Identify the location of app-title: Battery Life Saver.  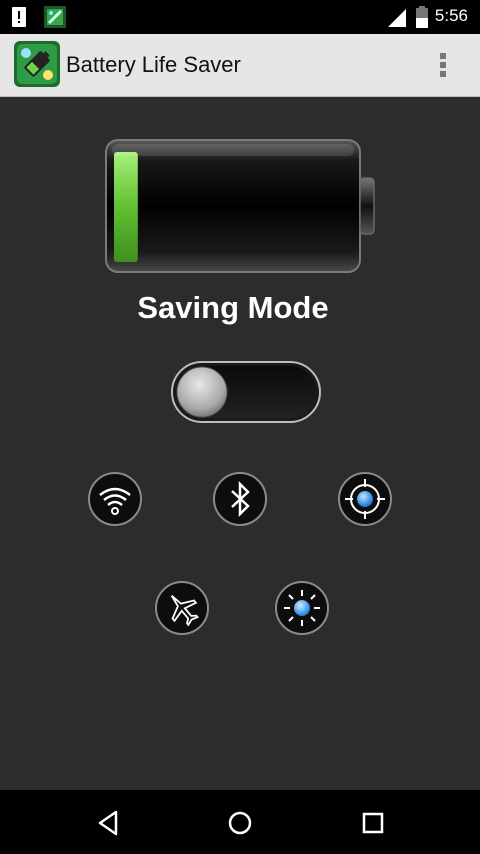
(153, 64).